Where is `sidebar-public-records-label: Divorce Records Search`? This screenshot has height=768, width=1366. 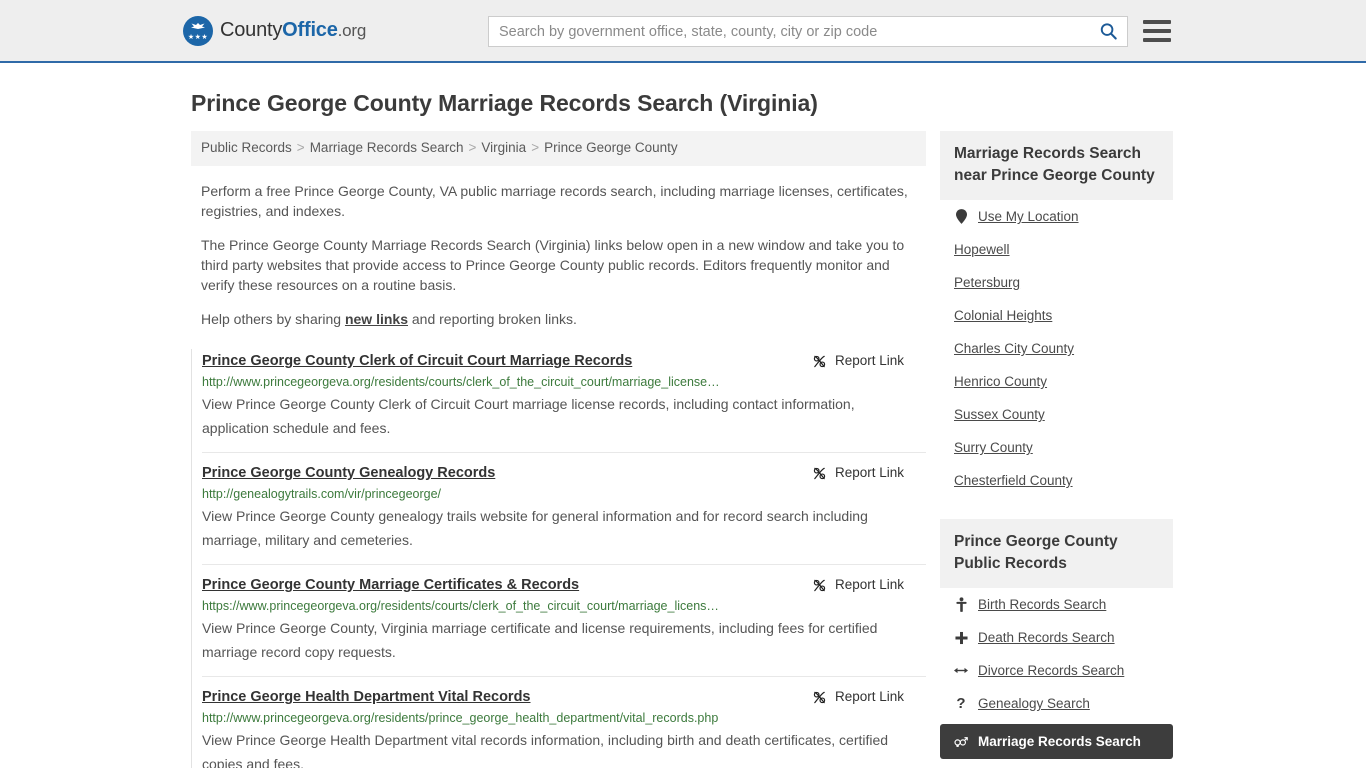
sidebar-public-records-label: Divorce Records Search is located at coordinates (1051, 670).